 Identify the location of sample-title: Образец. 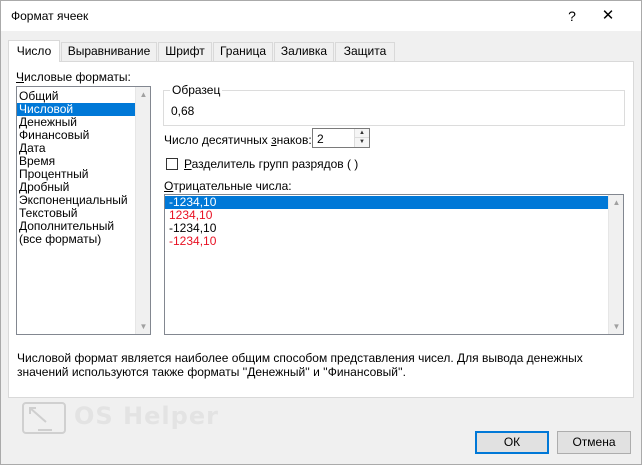
(196, 90).